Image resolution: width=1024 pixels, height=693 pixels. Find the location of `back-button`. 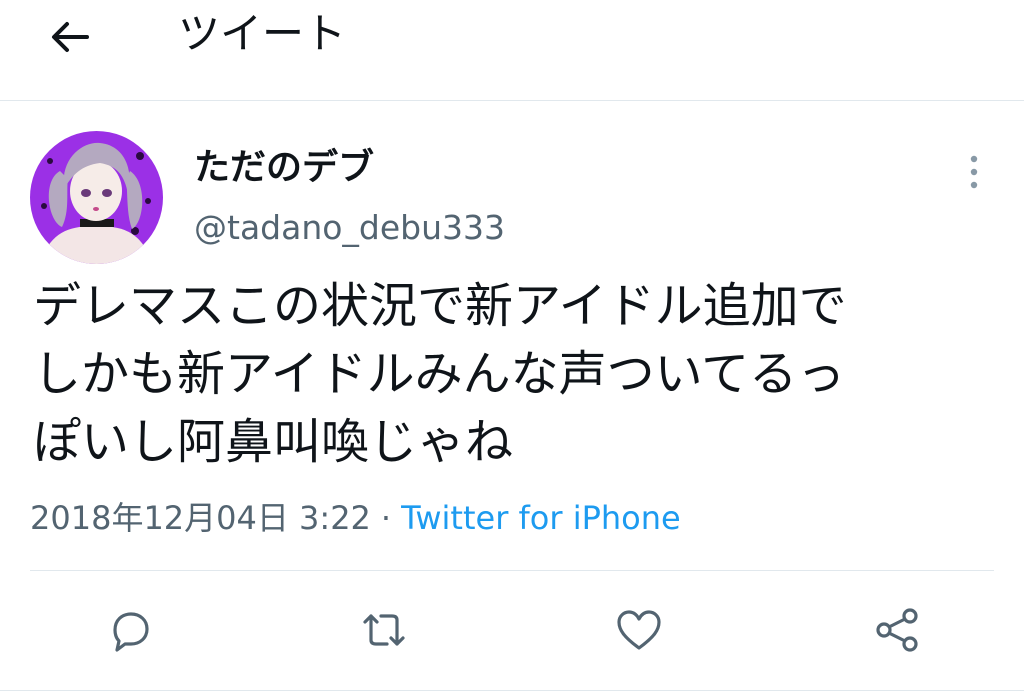

back-button is located at coordinates (69, 37).